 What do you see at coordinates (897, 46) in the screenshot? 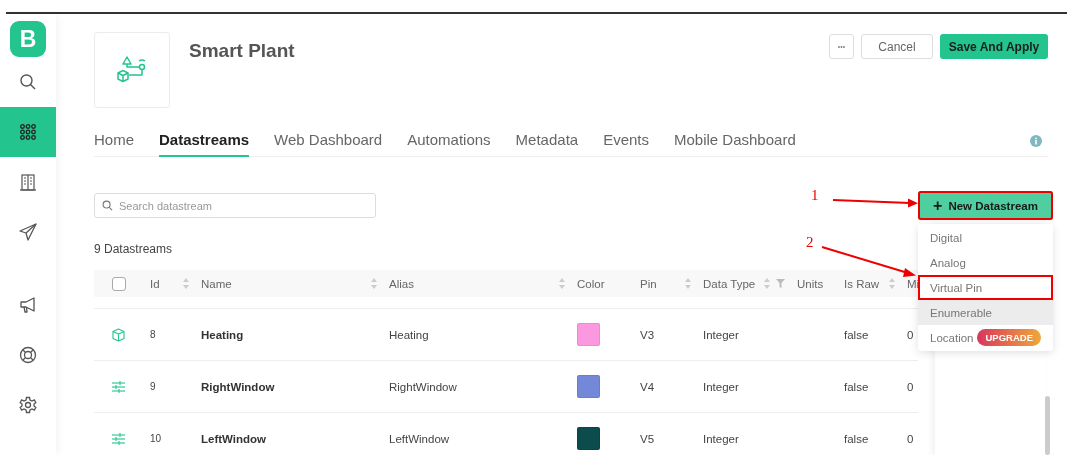
I see `cancel-button: Cancel` at bounding box center [897, 46].